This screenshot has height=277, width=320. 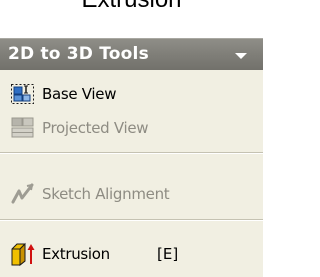 What do you see at coordinates (23, 254) in the screenshot?
I see `extrusion-icon` at bounding box center [23, 254].